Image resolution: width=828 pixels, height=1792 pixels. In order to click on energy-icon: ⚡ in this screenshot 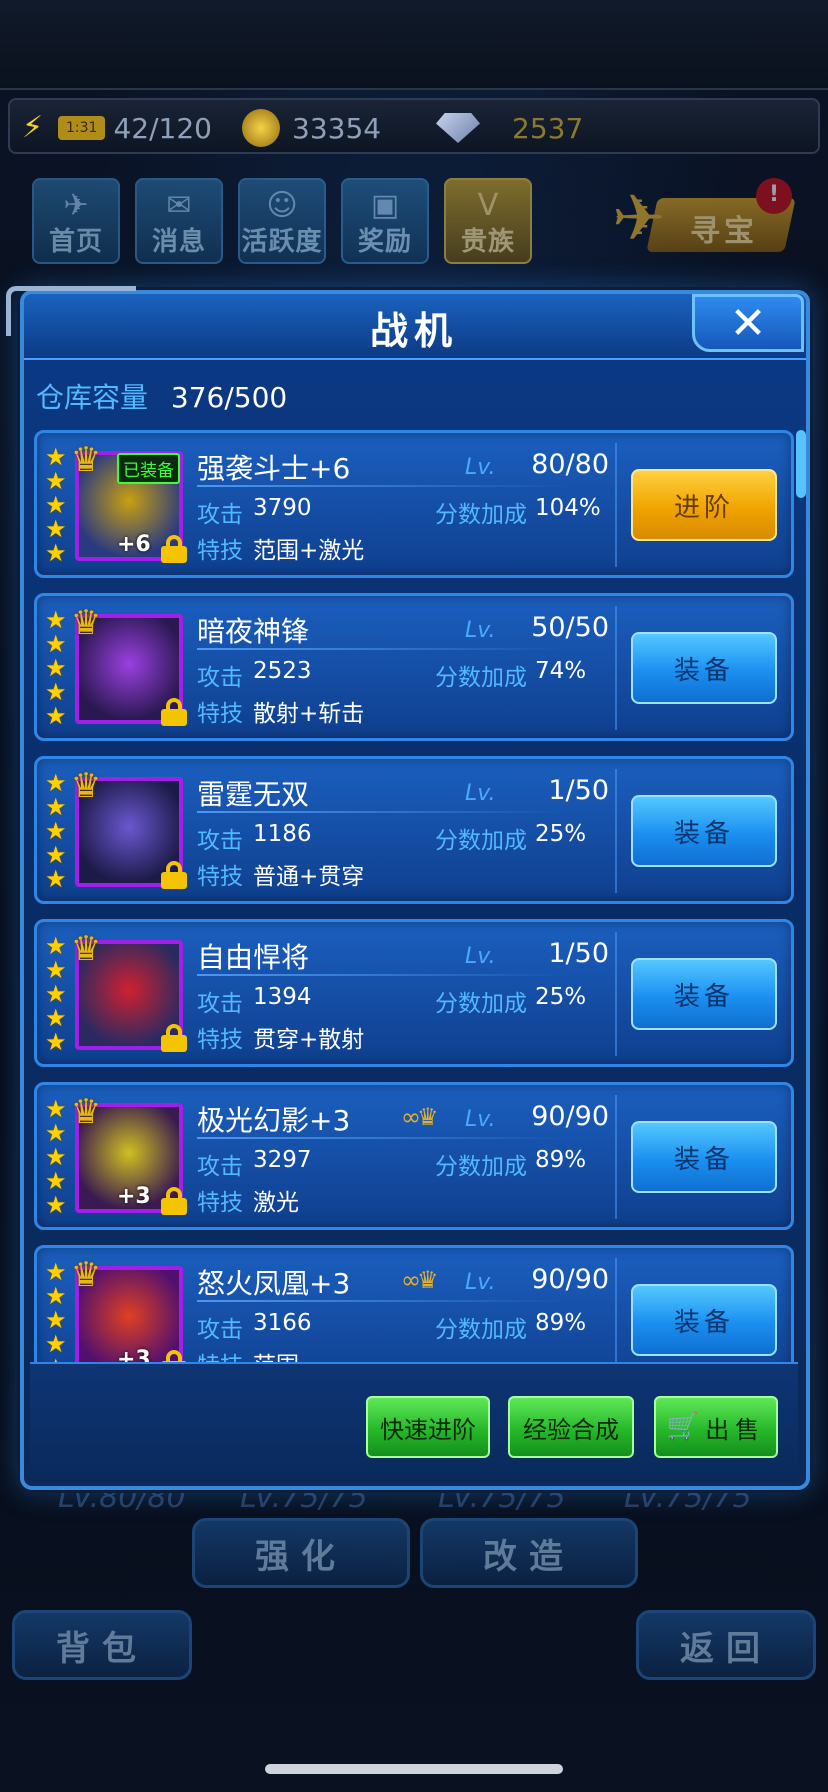, I will do `click(33, 127)`.